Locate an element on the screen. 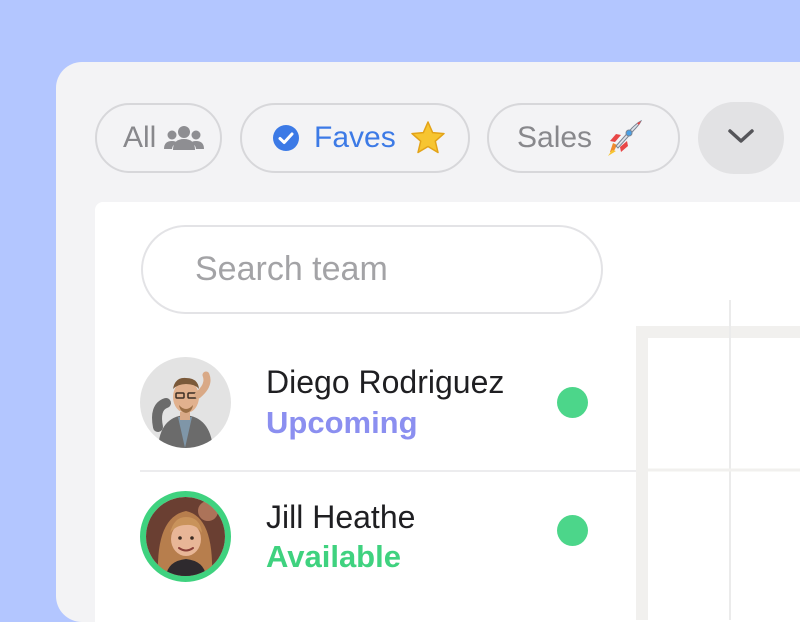 The image size is (800, 622). check-circle-icon is located at coordinates (286, 138).